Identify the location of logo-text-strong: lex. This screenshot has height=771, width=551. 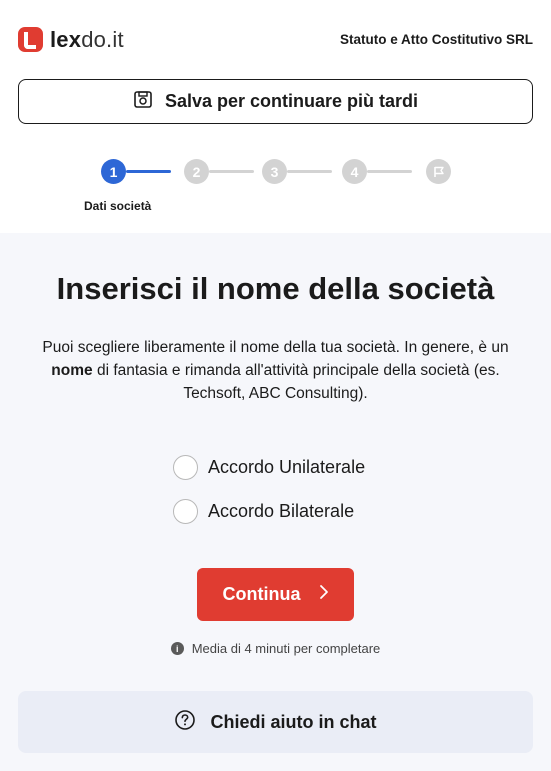
(66, 39).